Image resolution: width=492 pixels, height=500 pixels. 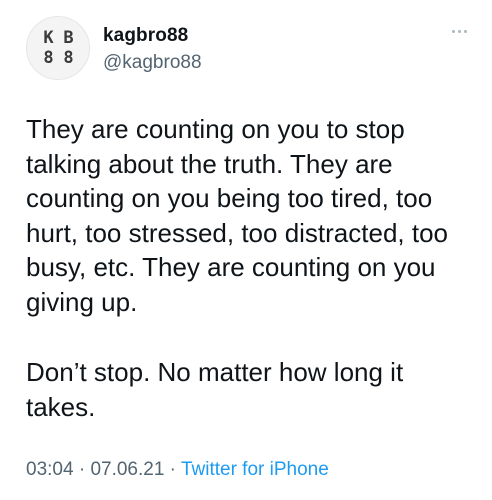 I want to click on tweet-source-link: Twitter for iPhone, so click(x=255, y=469).